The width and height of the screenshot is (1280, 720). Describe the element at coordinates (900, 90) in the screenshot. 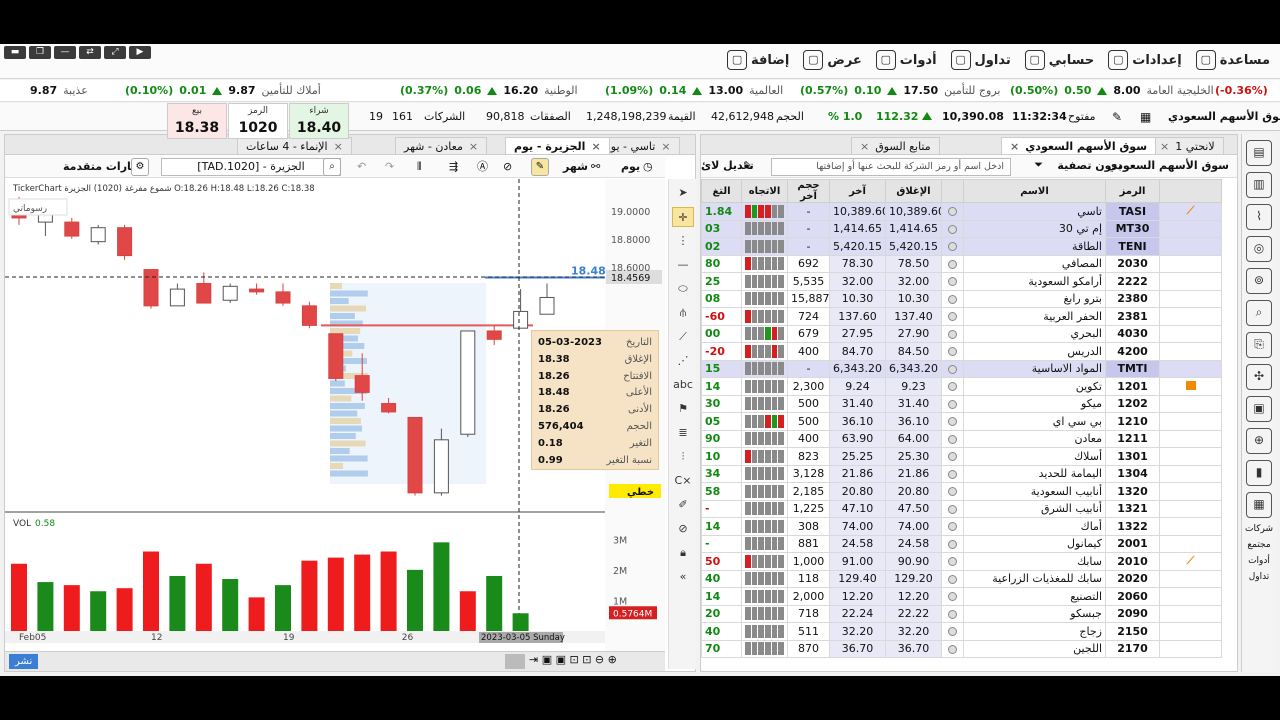

I see `ticker-item: (0.57%) 0.10 17.50 بروج للتأمين` at that location.